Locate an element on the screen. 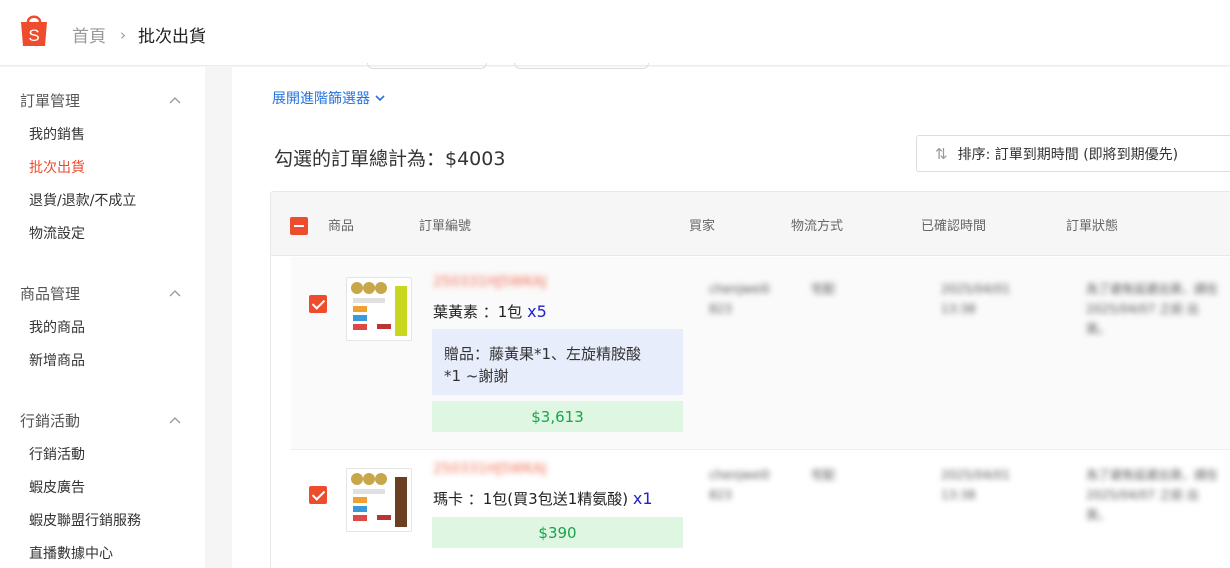  sidebar-item-ads: 蝦皮廣告 is located at coordinates (57, 487).